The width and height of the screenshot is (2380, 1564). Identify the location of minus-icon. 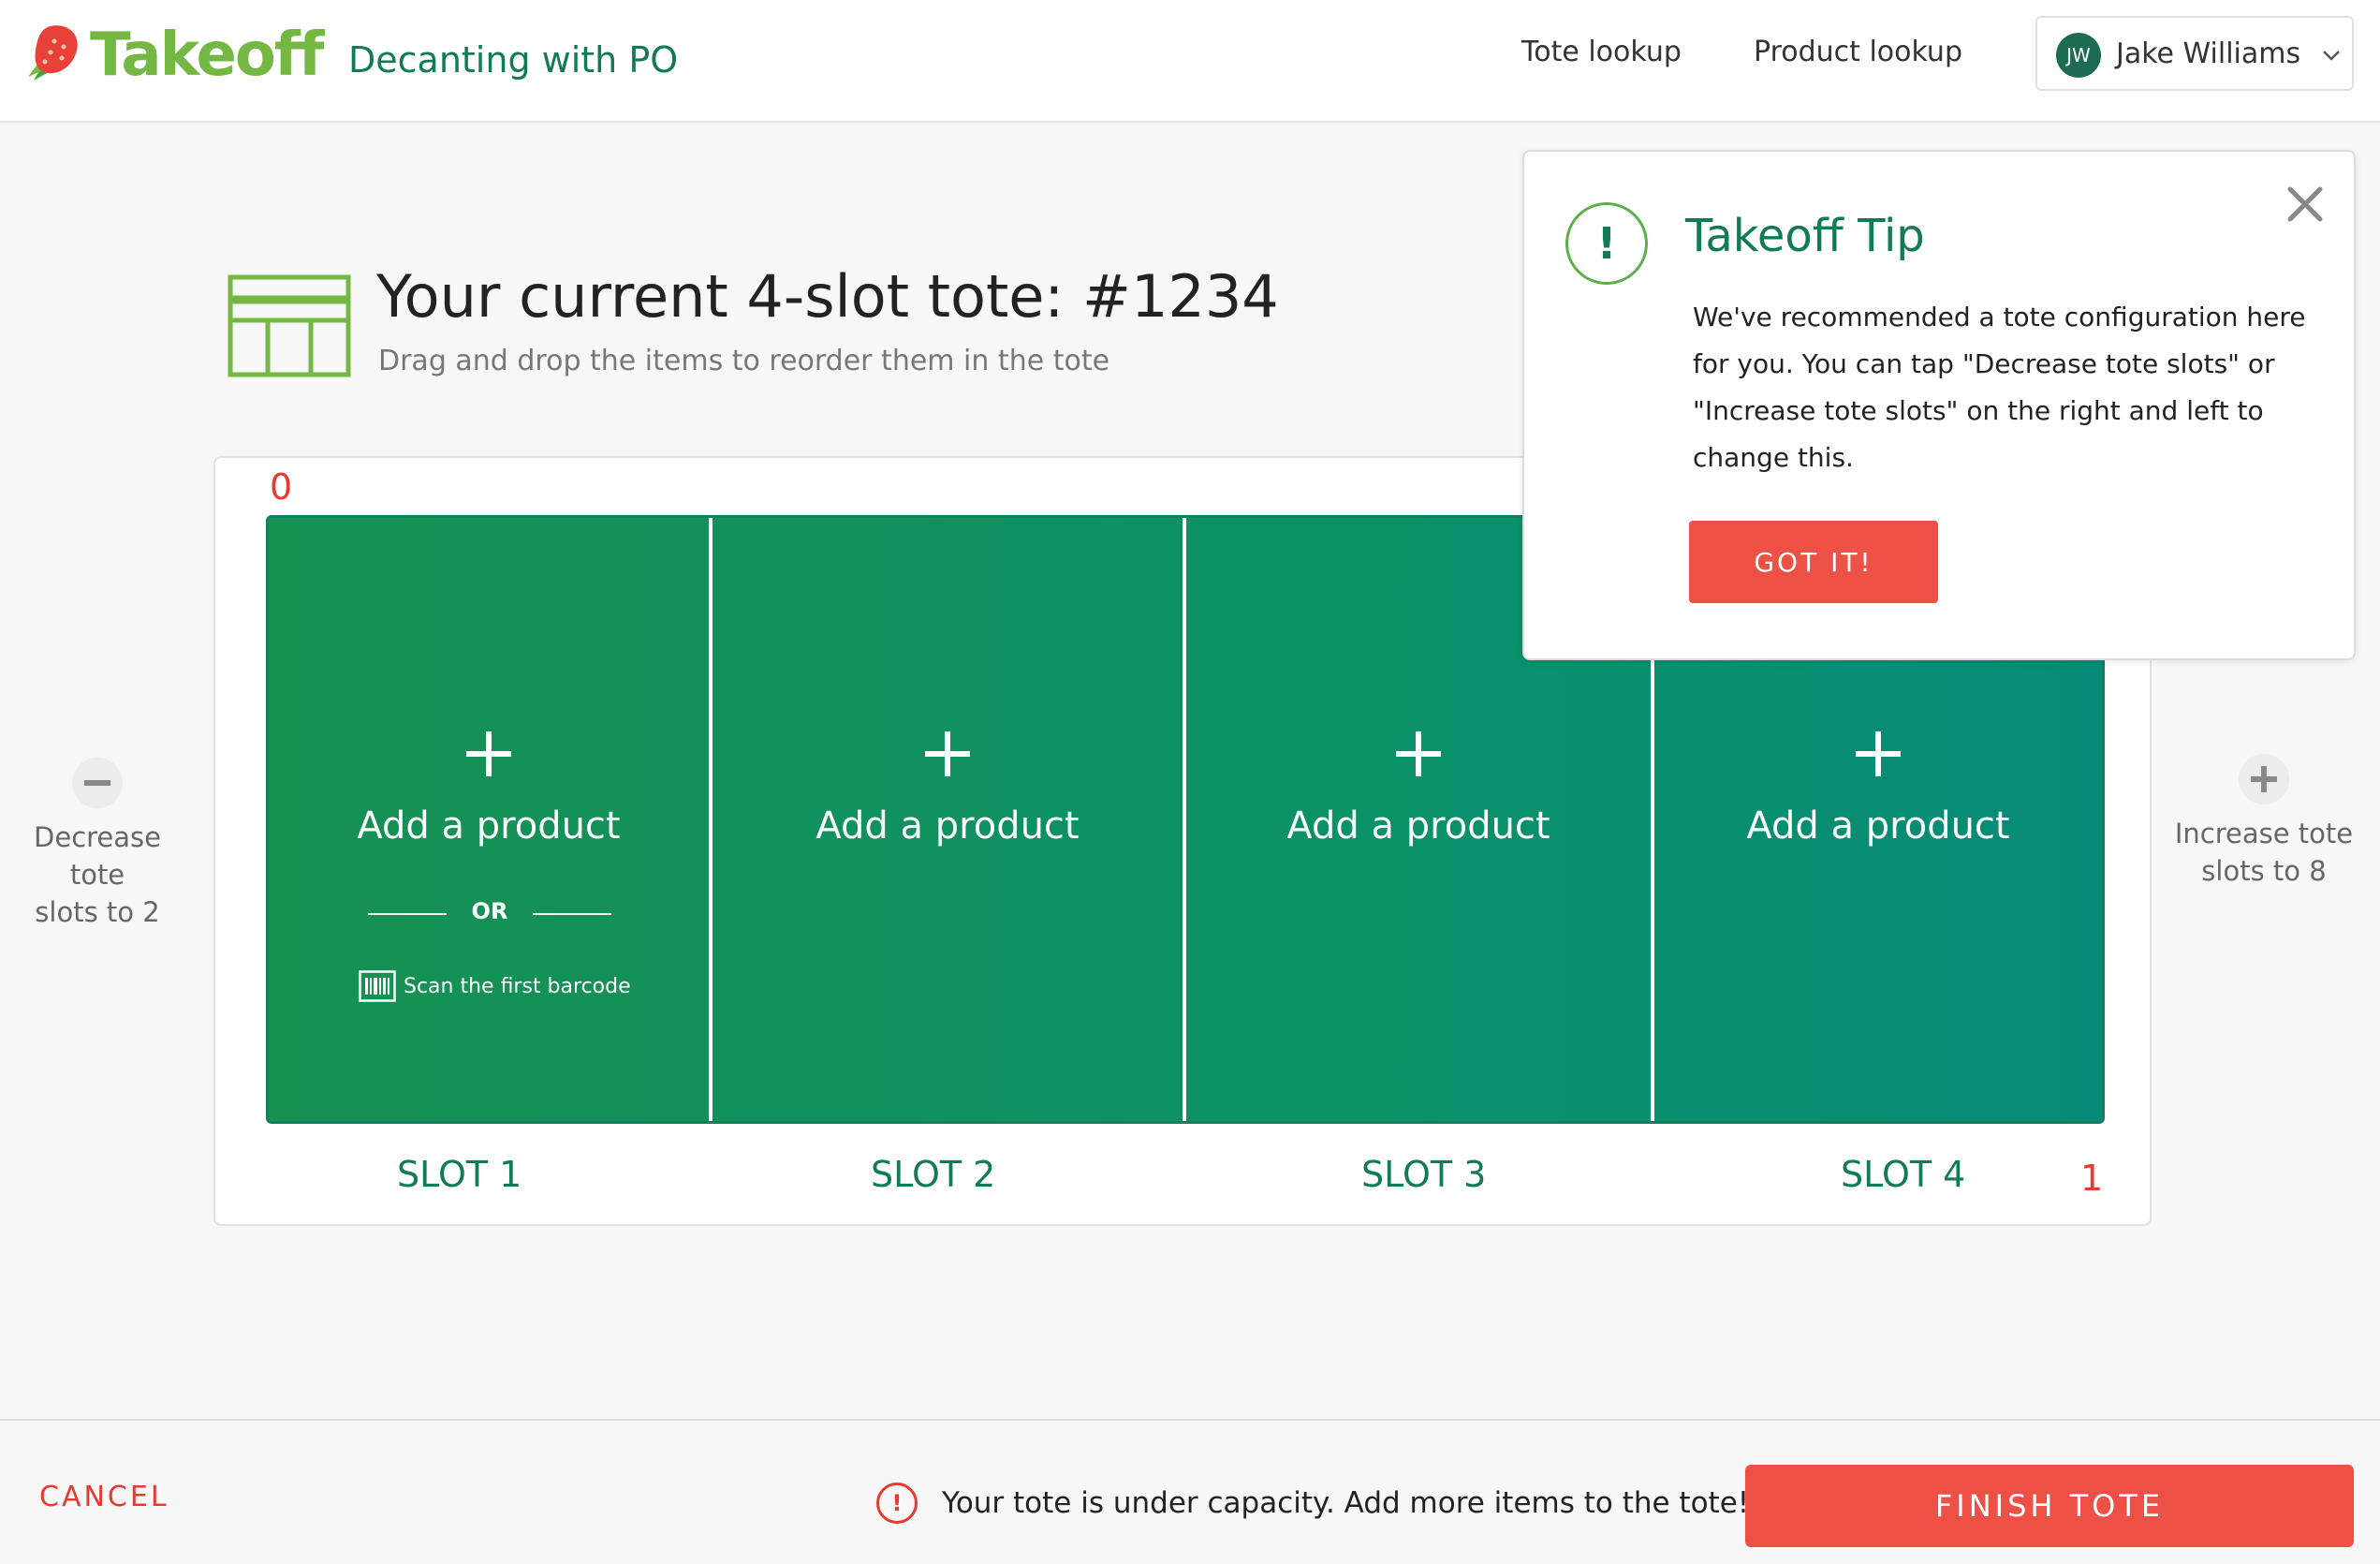
(97, 783).